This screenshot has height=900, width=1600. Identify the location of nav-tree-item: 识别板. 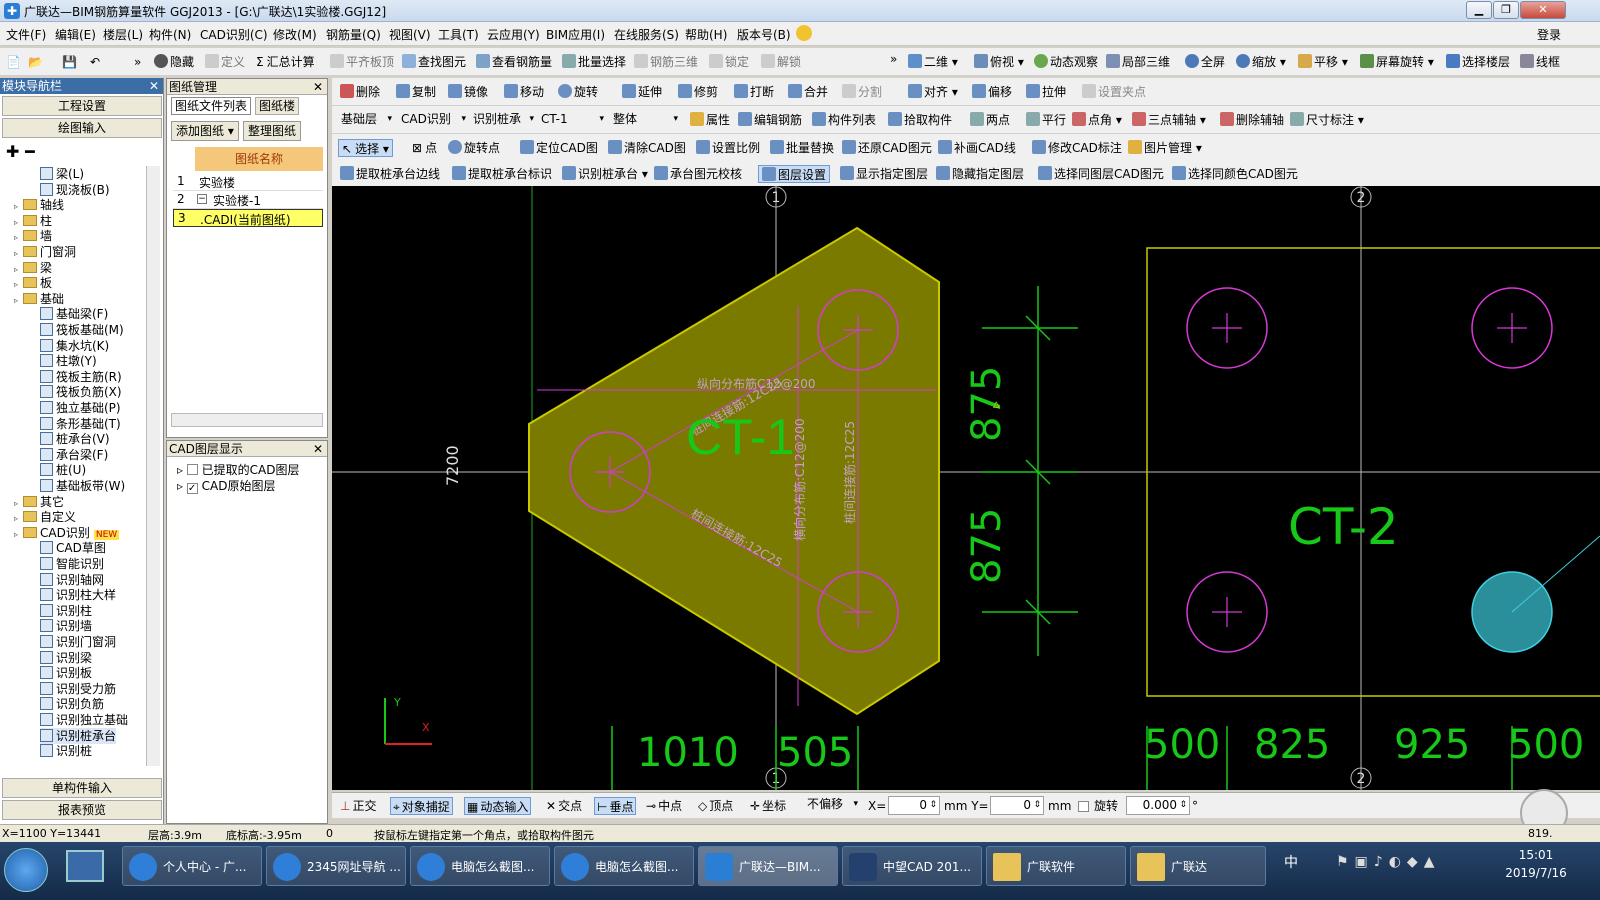
(66, 673).